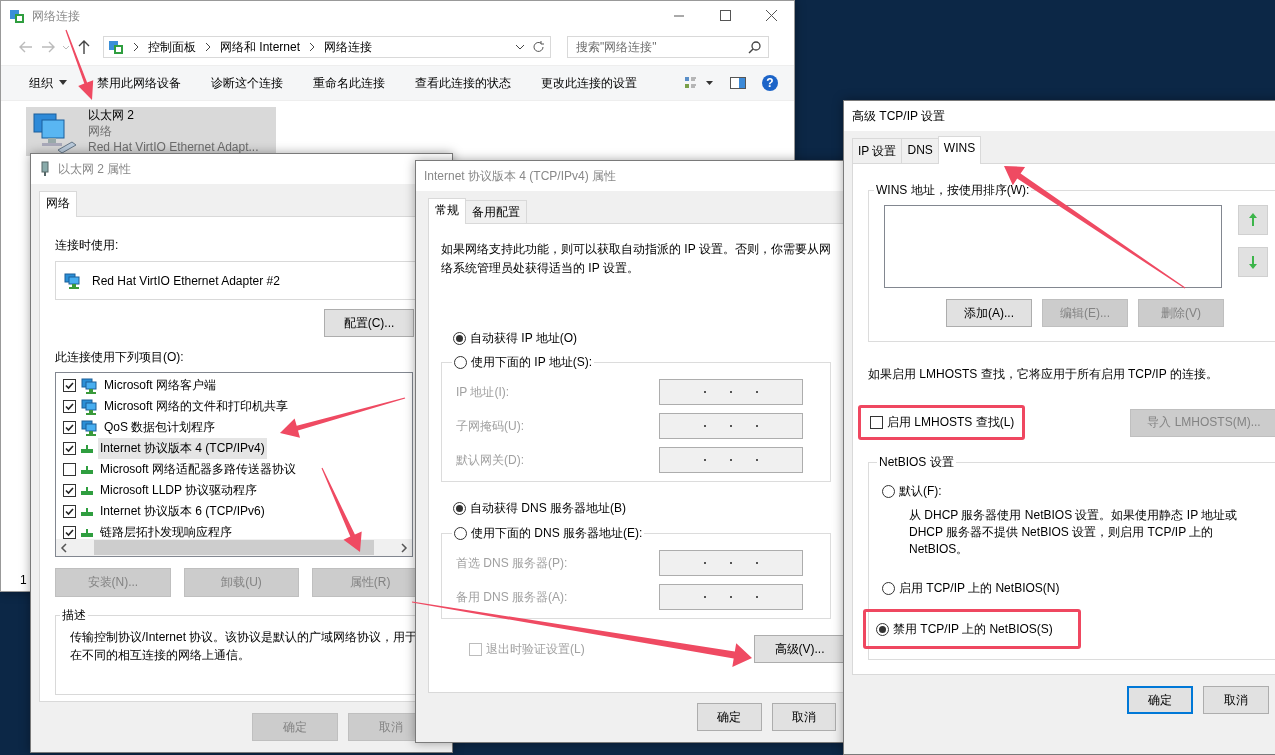 The image size is (1275, 755). What do you see at coordinates (160, 427) in the screenshot?
I see `list-item: QoS 数据包计划程序` at bounding box center [160, 427].